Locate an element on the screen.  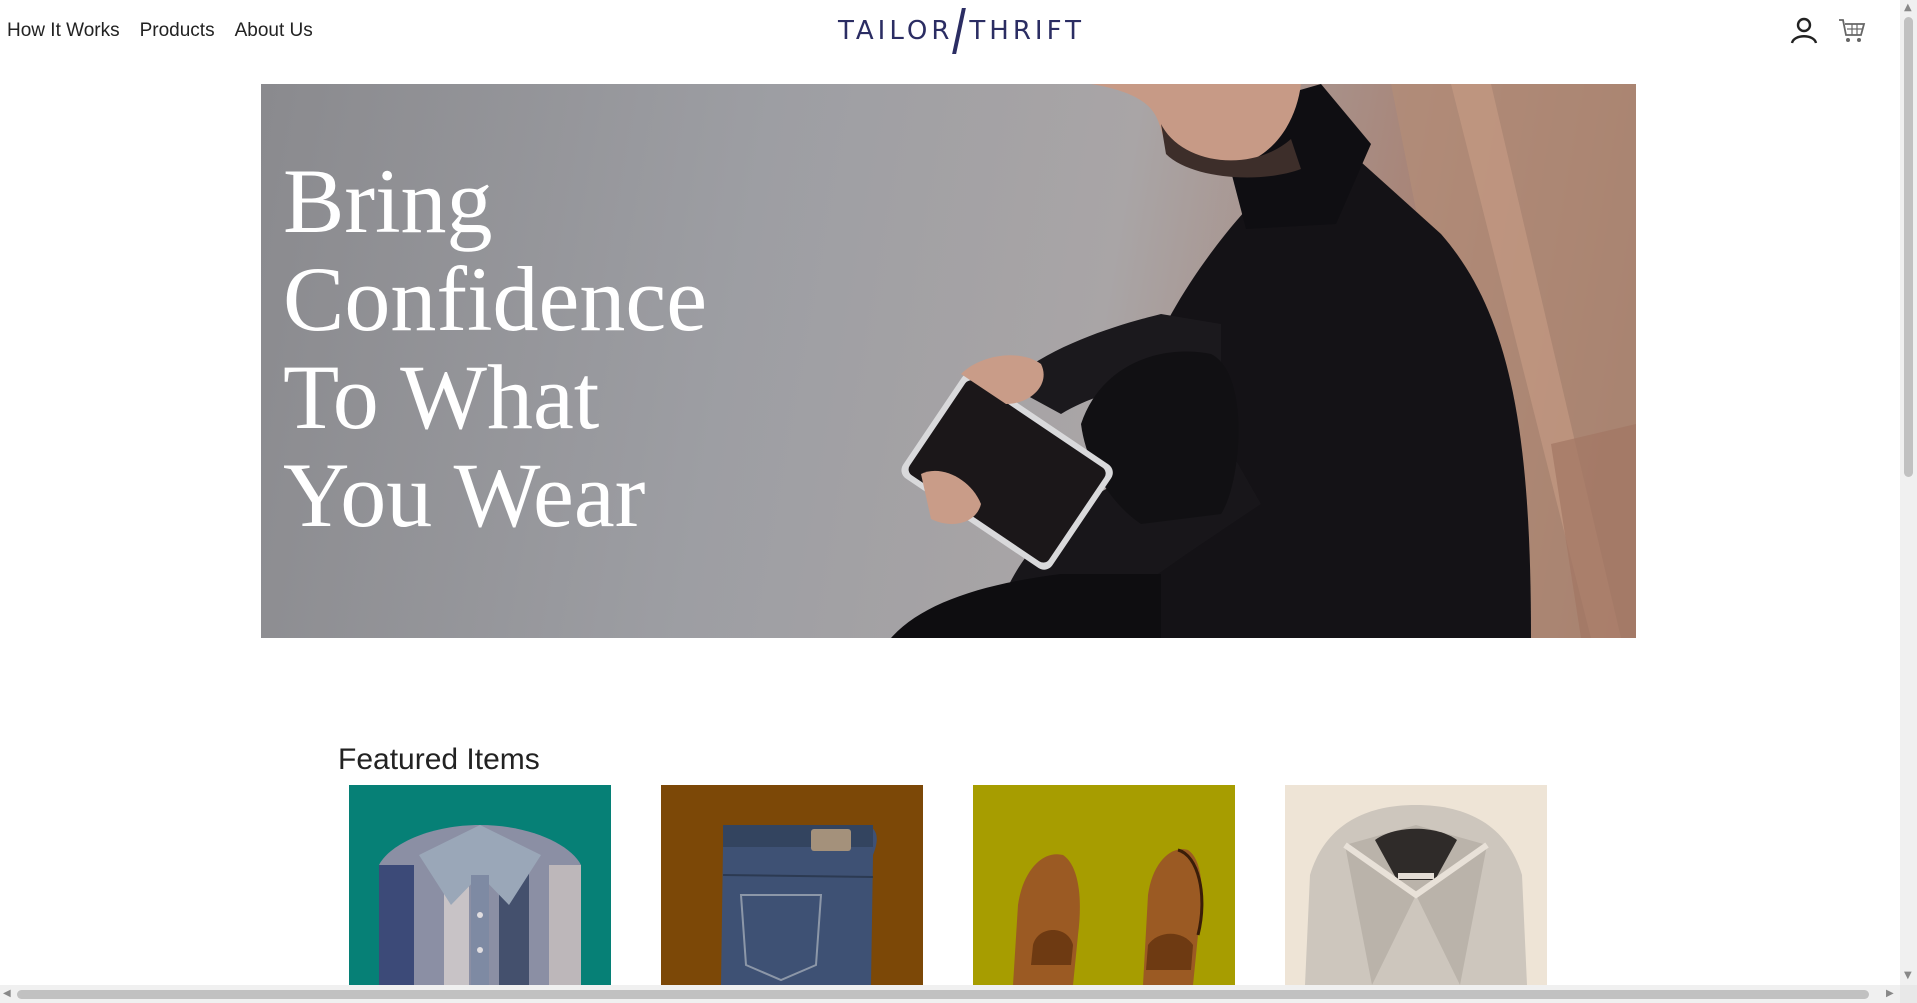
featured-item-shirt is located at coordinates (480, 885).